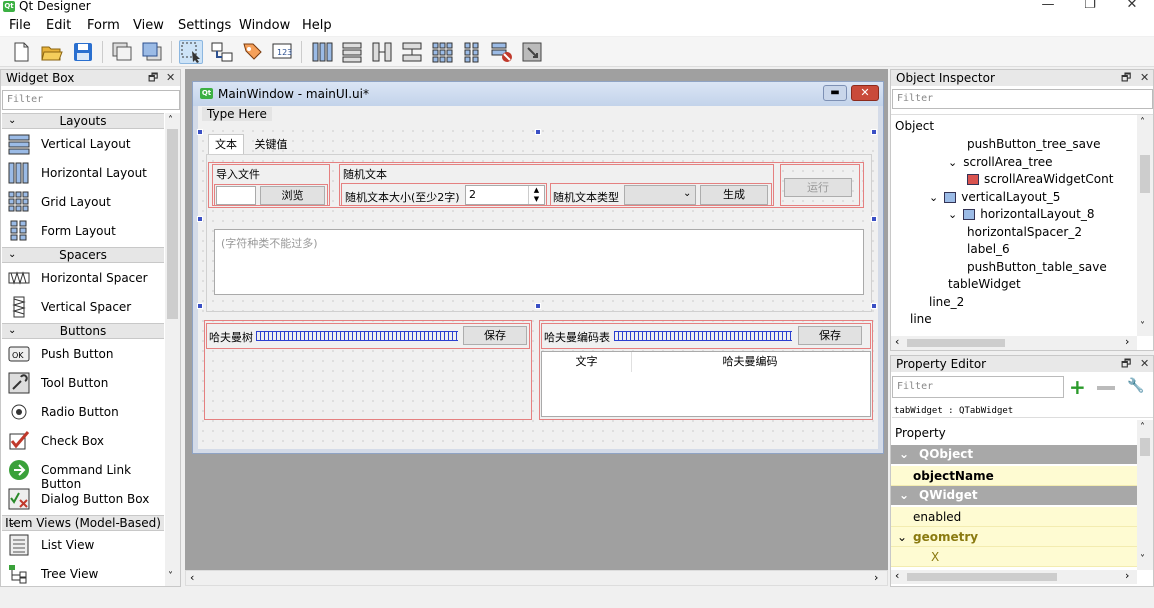 This screenshot has height=608, width=1154. I want to click on table-header-code: 哈夫曼编码, so click(750, 362).